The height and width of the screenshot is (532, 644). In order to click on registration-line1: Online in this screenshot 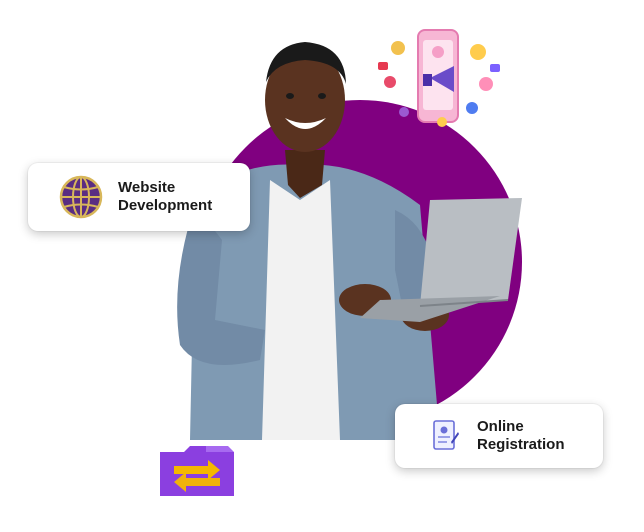, I will do `click(500, 426)`.